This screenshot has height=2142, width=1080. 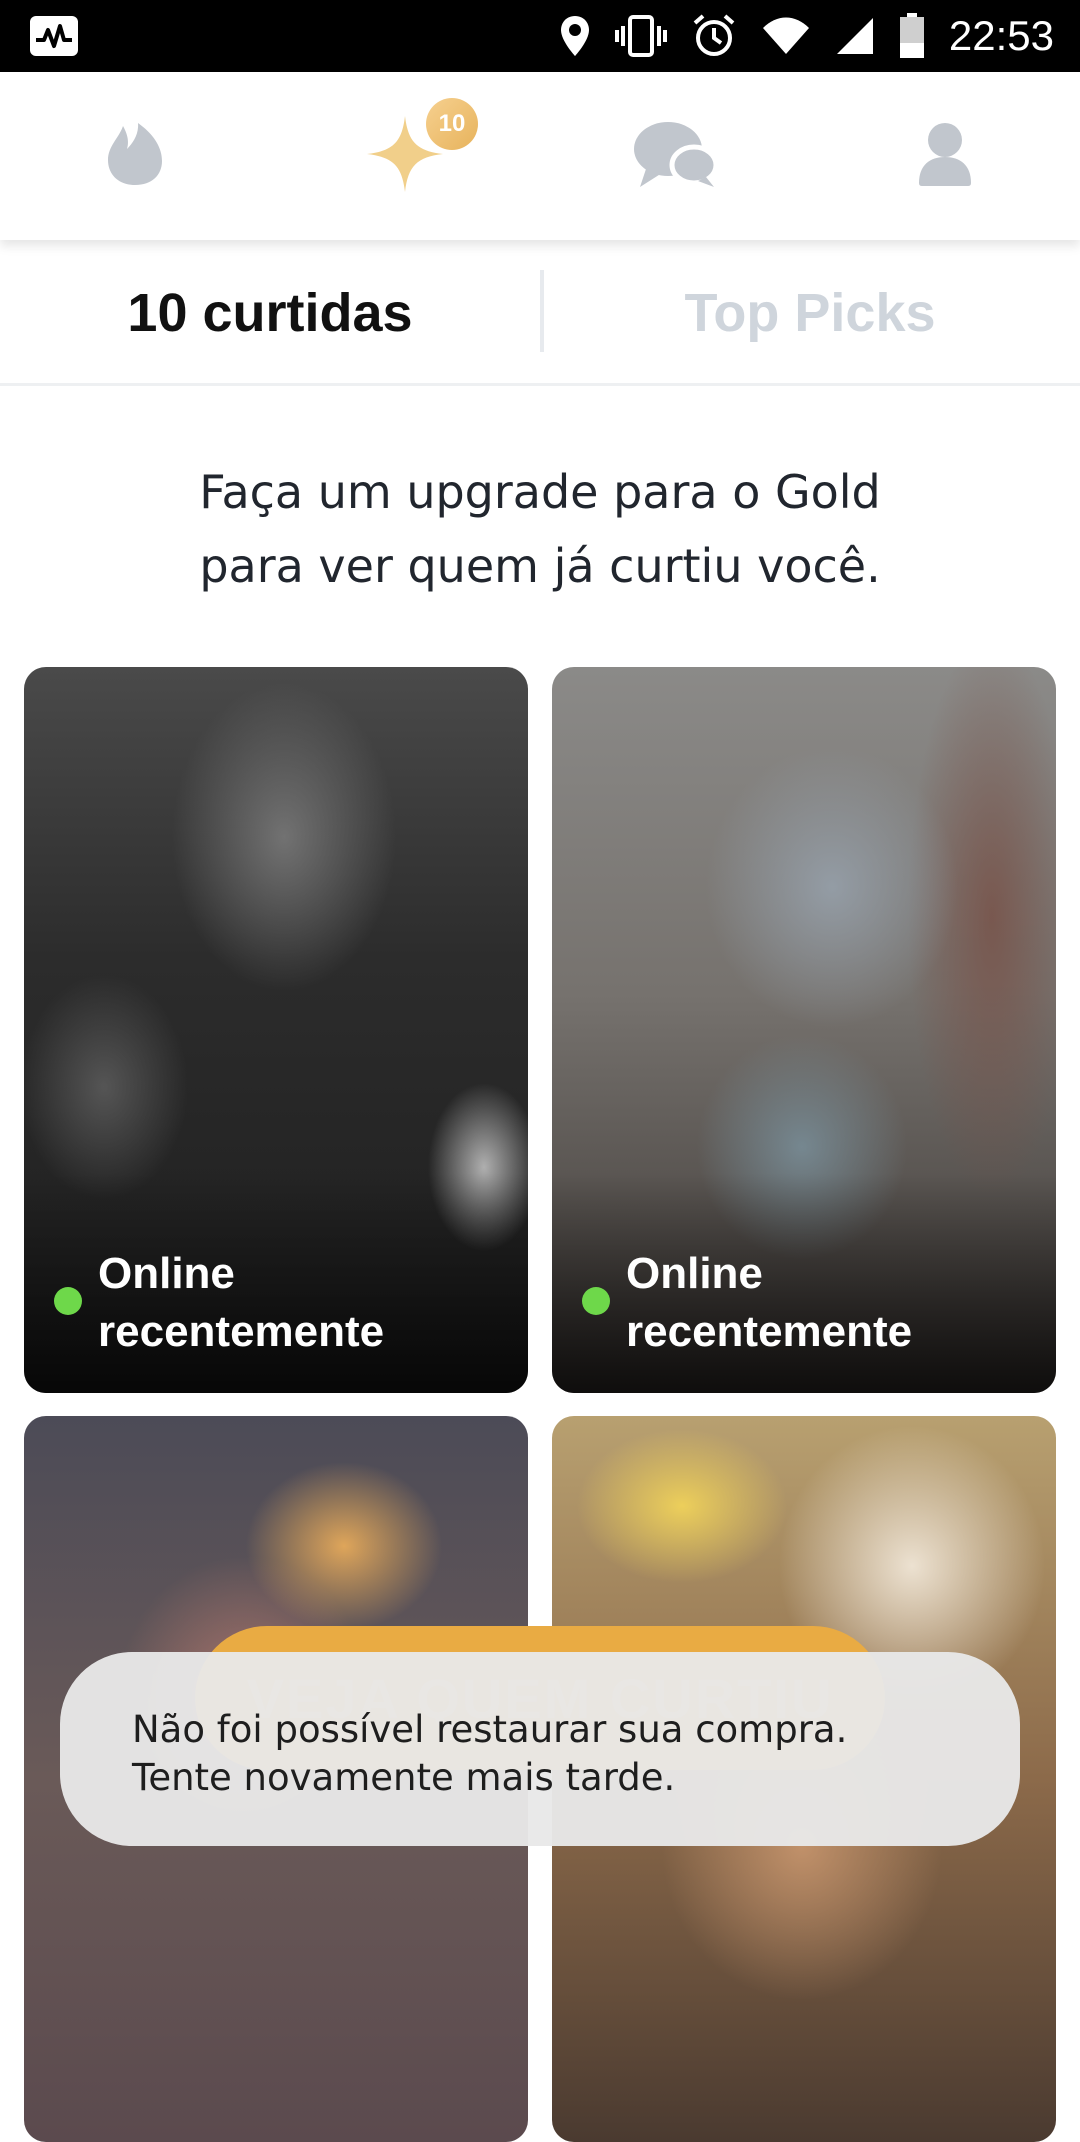 I want to click on likes-count-badge: 10, so click(x=452, y=124).